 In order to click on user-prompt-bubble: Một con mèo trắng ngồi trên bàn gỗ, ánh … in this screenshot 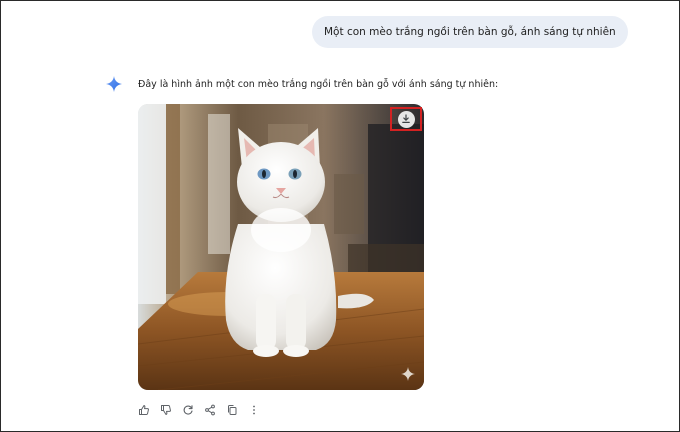, I will do `click(470, 32)`.